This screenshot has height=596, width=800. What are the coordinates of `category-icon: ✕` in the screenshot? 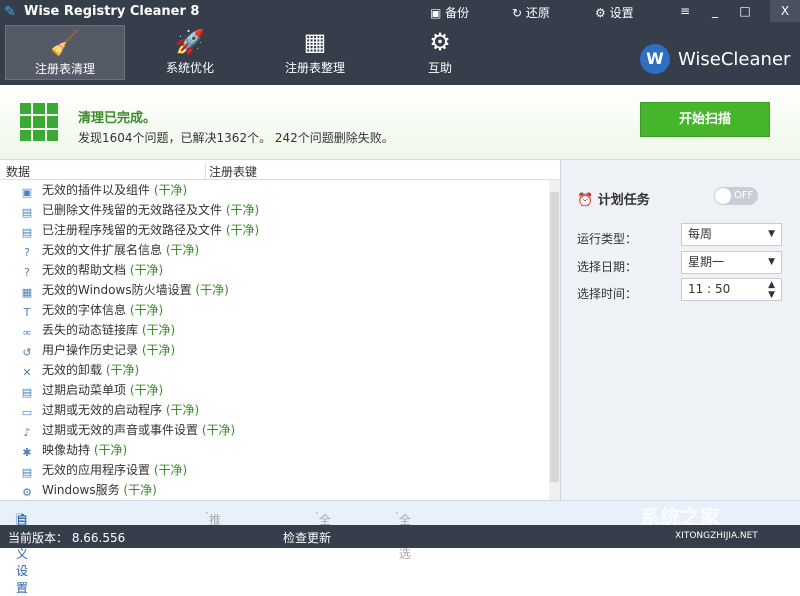 It's located at (27, 372).